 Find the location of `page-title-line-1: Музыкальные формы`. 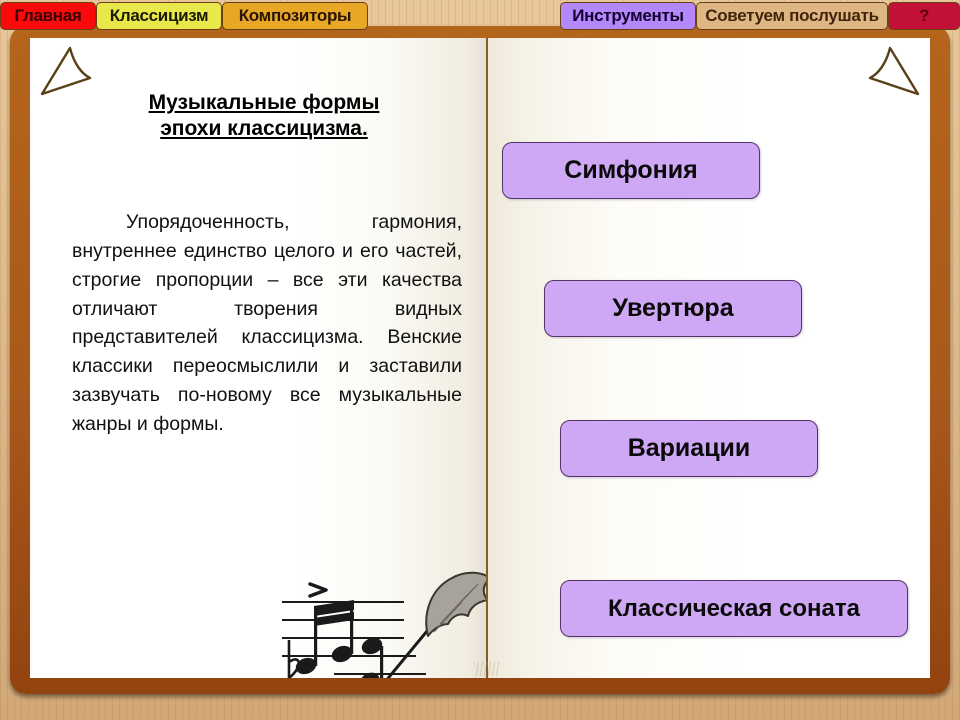

page-title-line-1: Музыкальные формы is located at coordinates (264, 102).